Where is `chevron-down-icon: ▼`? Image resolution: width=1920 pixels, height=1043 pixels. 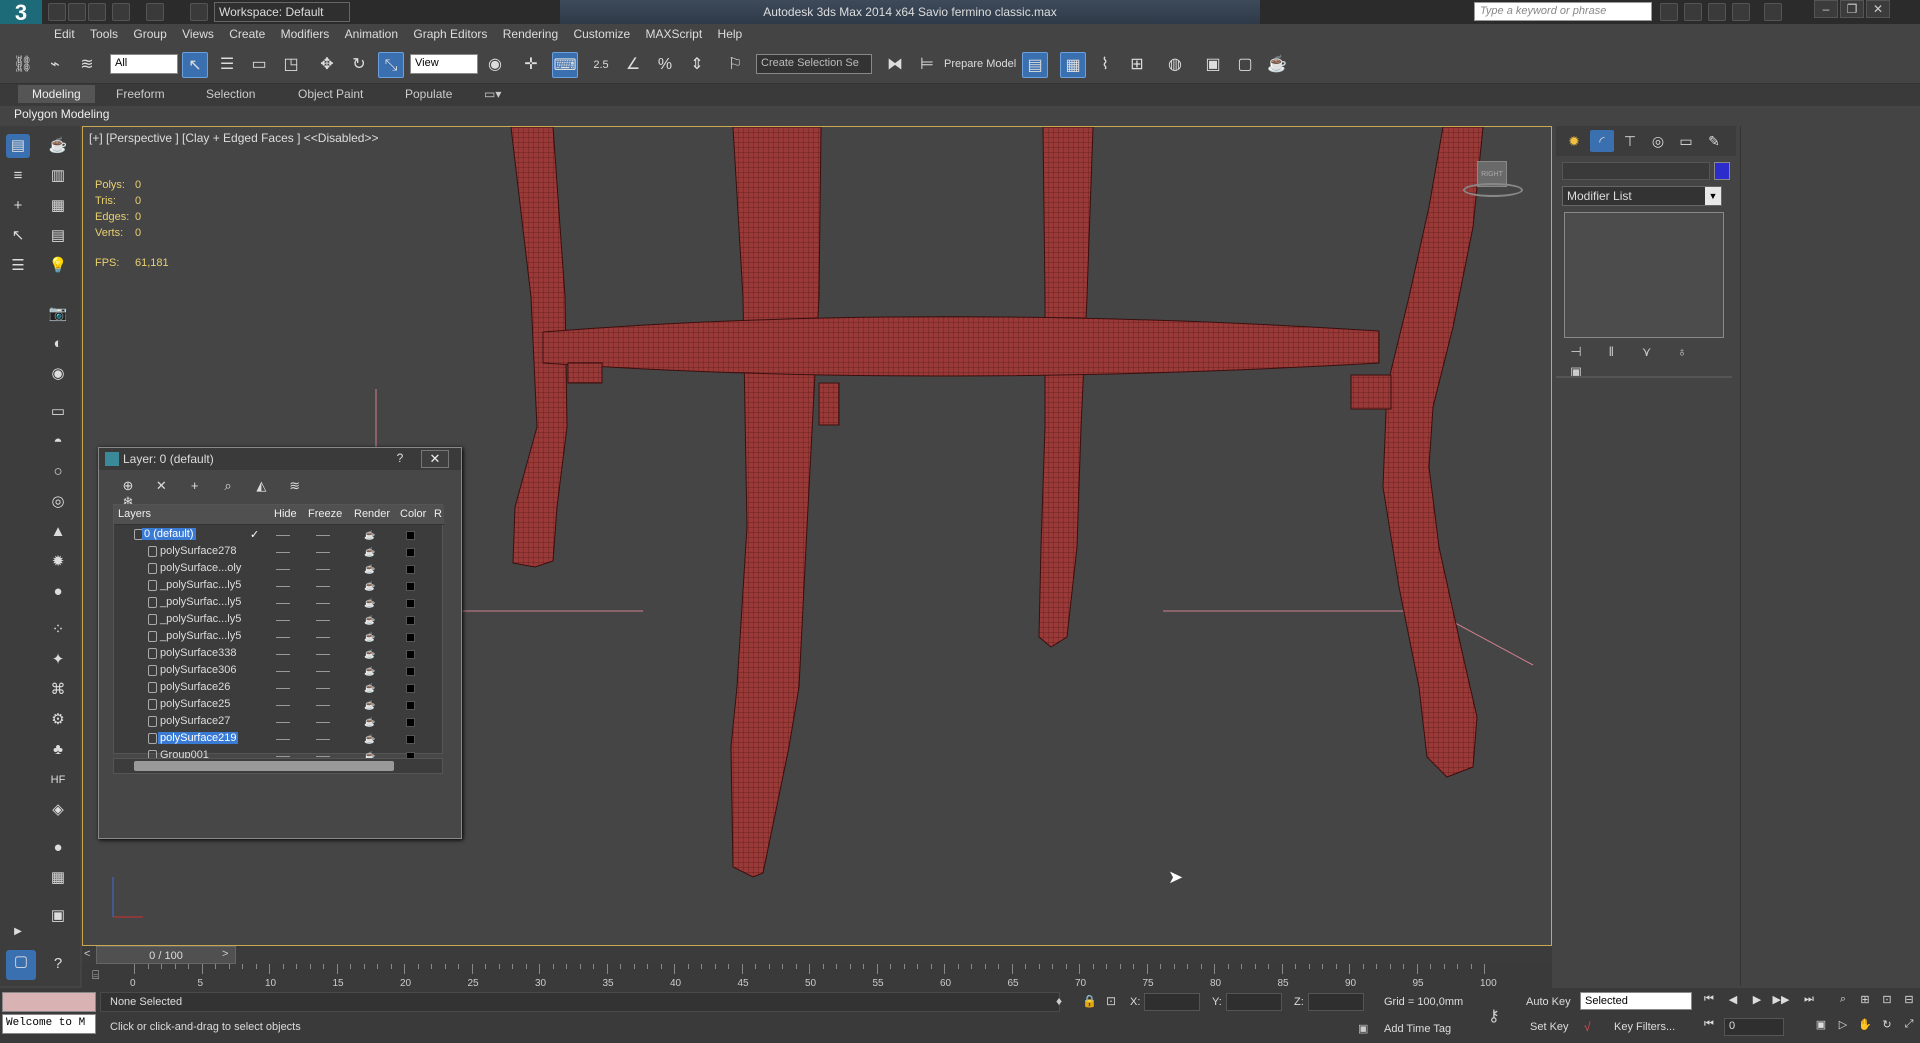 chevron-down-icon: ▼ is located at coordinates (1713, 196).